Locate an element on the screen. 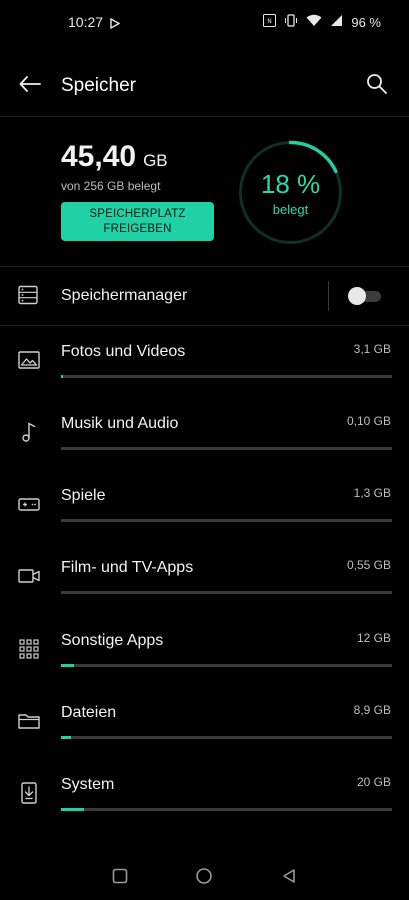  category-row-music-audio: Musik und Audio 0,10 GB is located at coordinates (204, 442).